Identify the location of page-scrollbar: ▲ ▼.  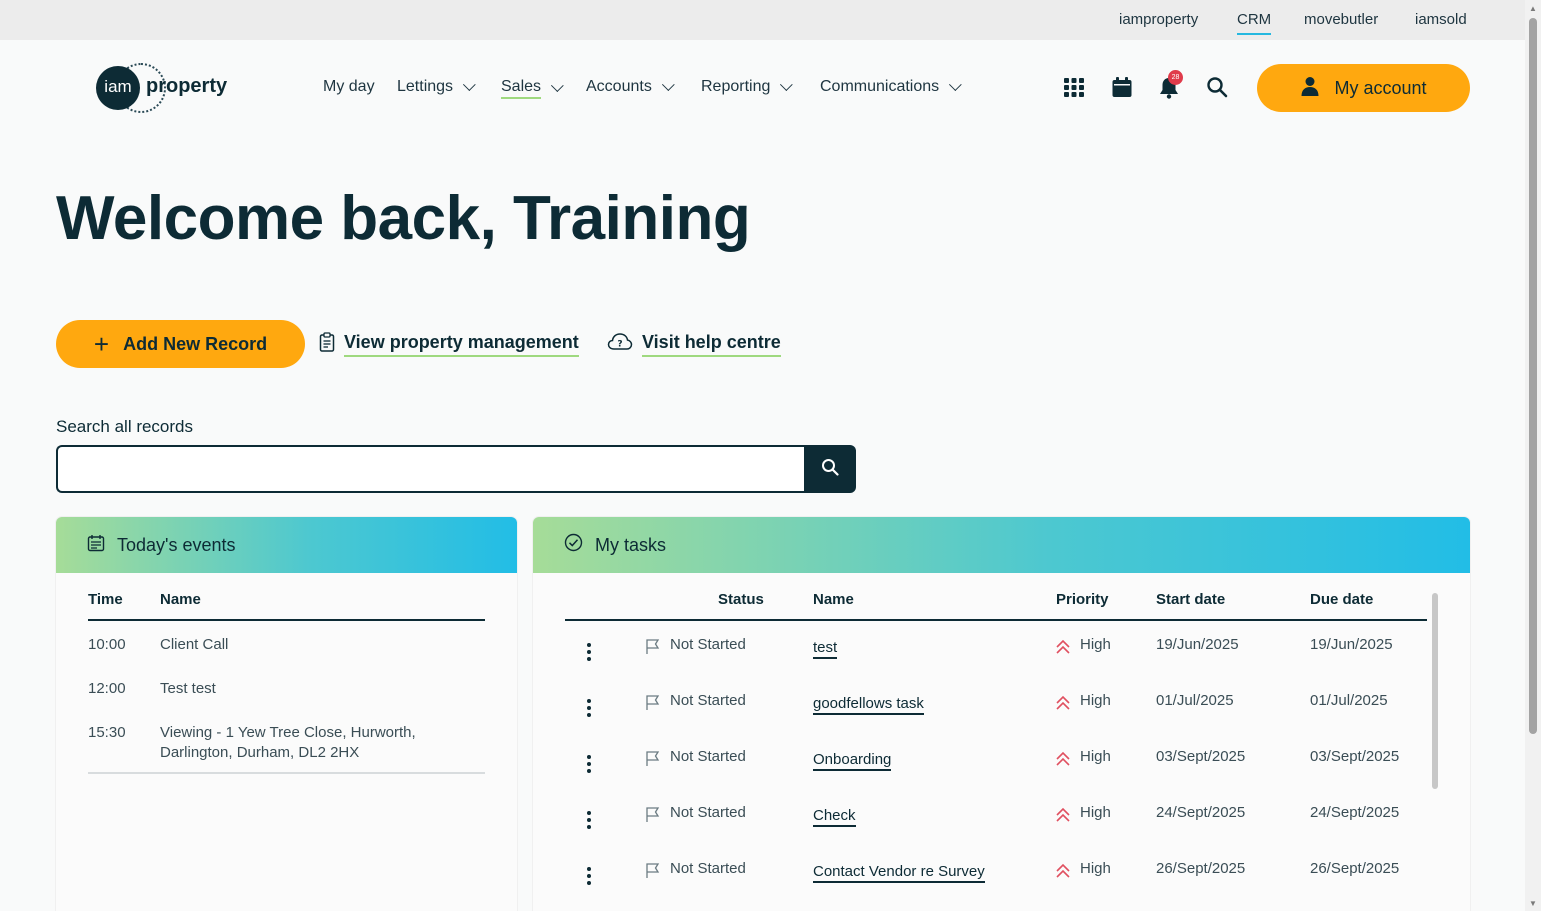
(1533, 455).